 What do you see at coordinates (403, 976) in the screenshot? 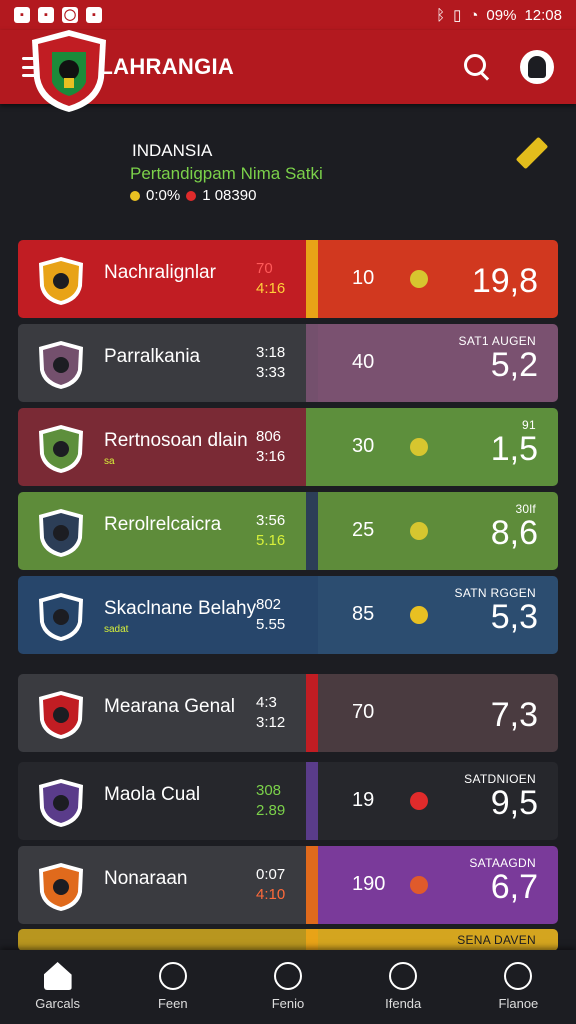
I see `location-icon` at bounding box center [403, 976].